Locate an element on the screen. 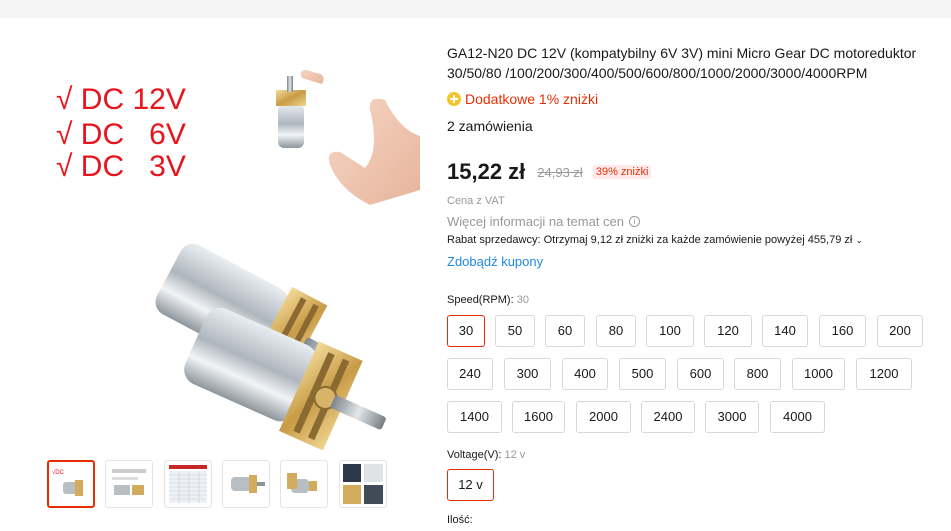 The height and width of the screenshot is (531, 951). more-price-info: Więcej informacji na temat cen i is located at coordinates (544, 221).